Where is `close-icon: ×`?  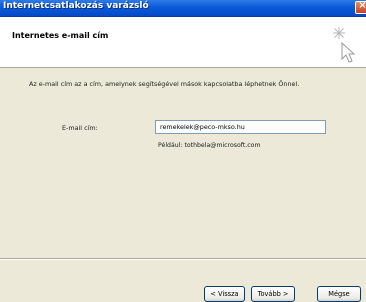
close-icon: × is located at coordinates (362, 5).